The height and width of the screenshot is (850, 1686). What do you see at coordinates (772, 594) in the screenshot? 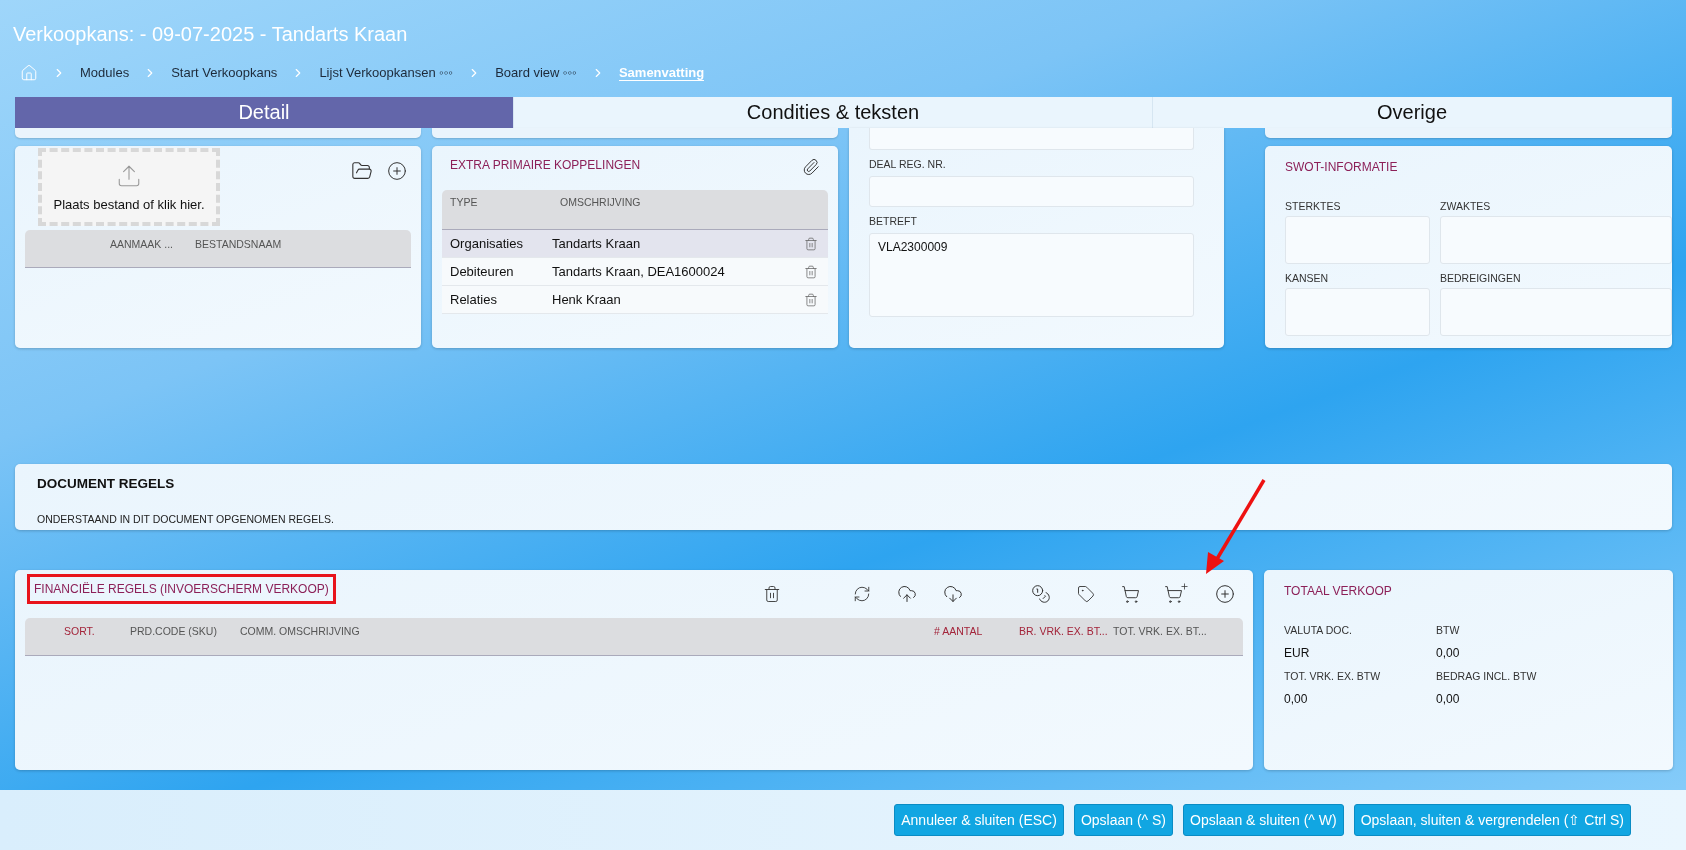
I see `trash-icon` at bounding box center [772, 594].